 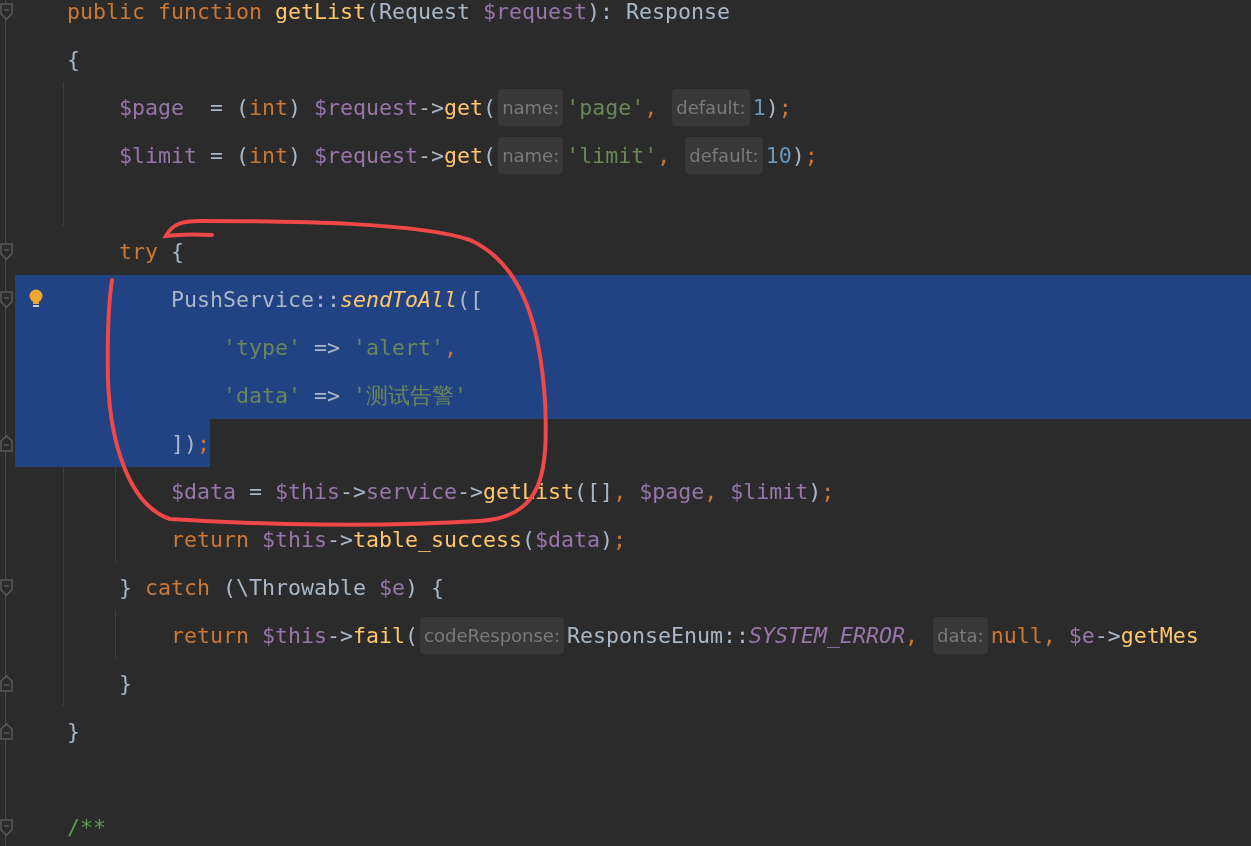 What do you see at coordinates (281, 587) in the screenshot?
I see `code-line: } catch (\Throwable $e) {` at bounding box center [281, 587].